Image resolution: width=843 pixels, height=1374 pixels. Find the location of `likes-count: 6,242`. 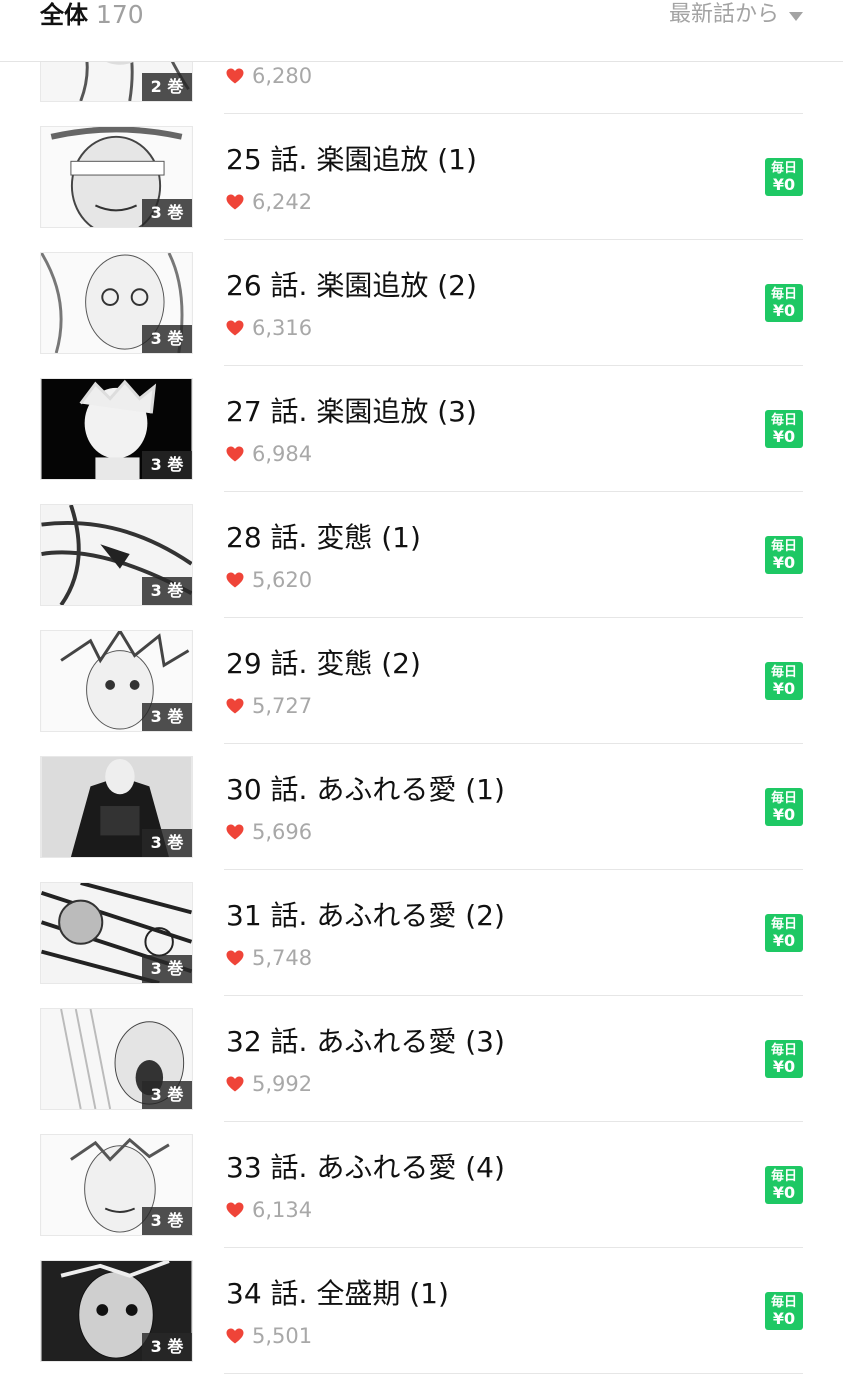

likes-count: 6,242 is located at coordinates (282, 202).